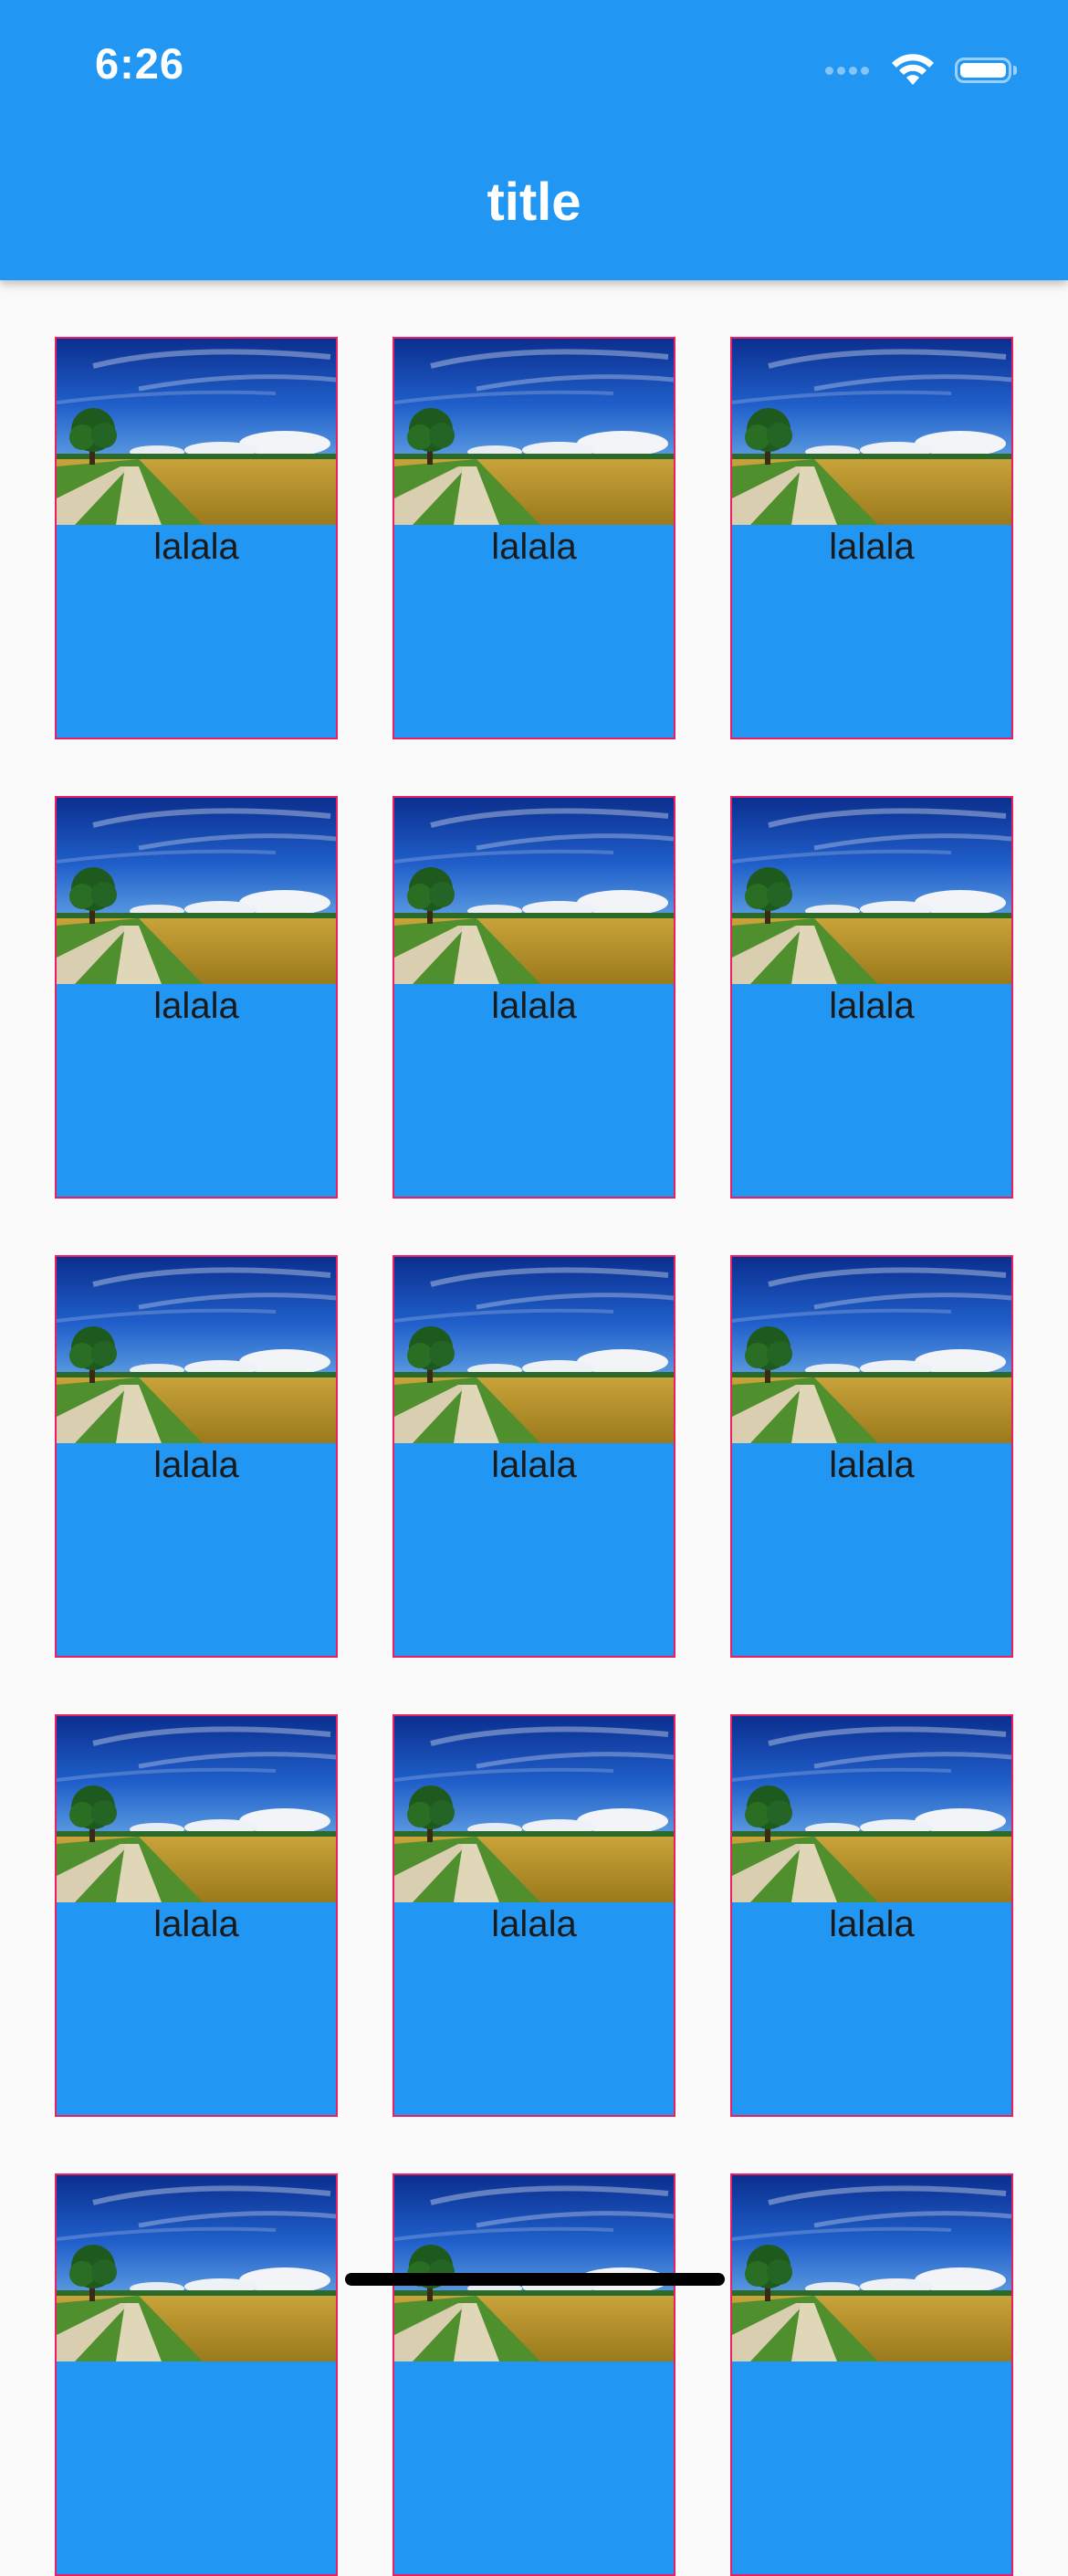 This screenshot has width=1068, height=2576. What do you see at coordinates (849, 70) in the screenshot?
I see `cellular-signal-icon` at bounding box center [849, 70].